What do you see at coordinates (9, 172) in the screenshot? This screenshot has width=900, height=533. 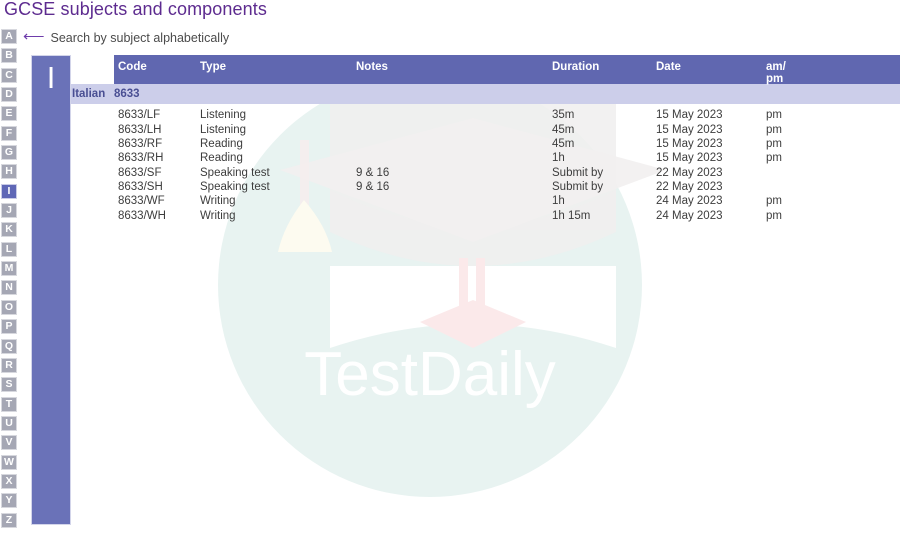 I see `alphabet-letter-h: H` at bounding box center [9, 172].